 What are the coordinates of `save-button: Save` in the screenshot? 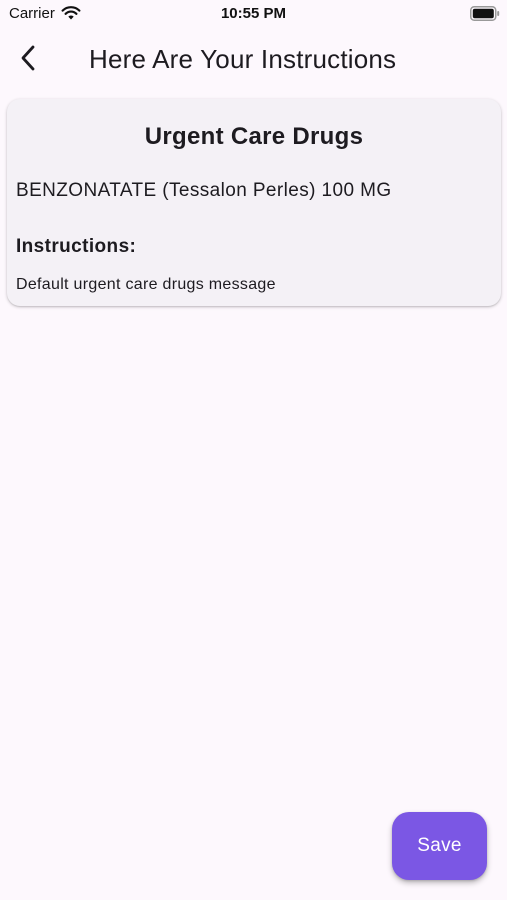 It's located at (439, 846).